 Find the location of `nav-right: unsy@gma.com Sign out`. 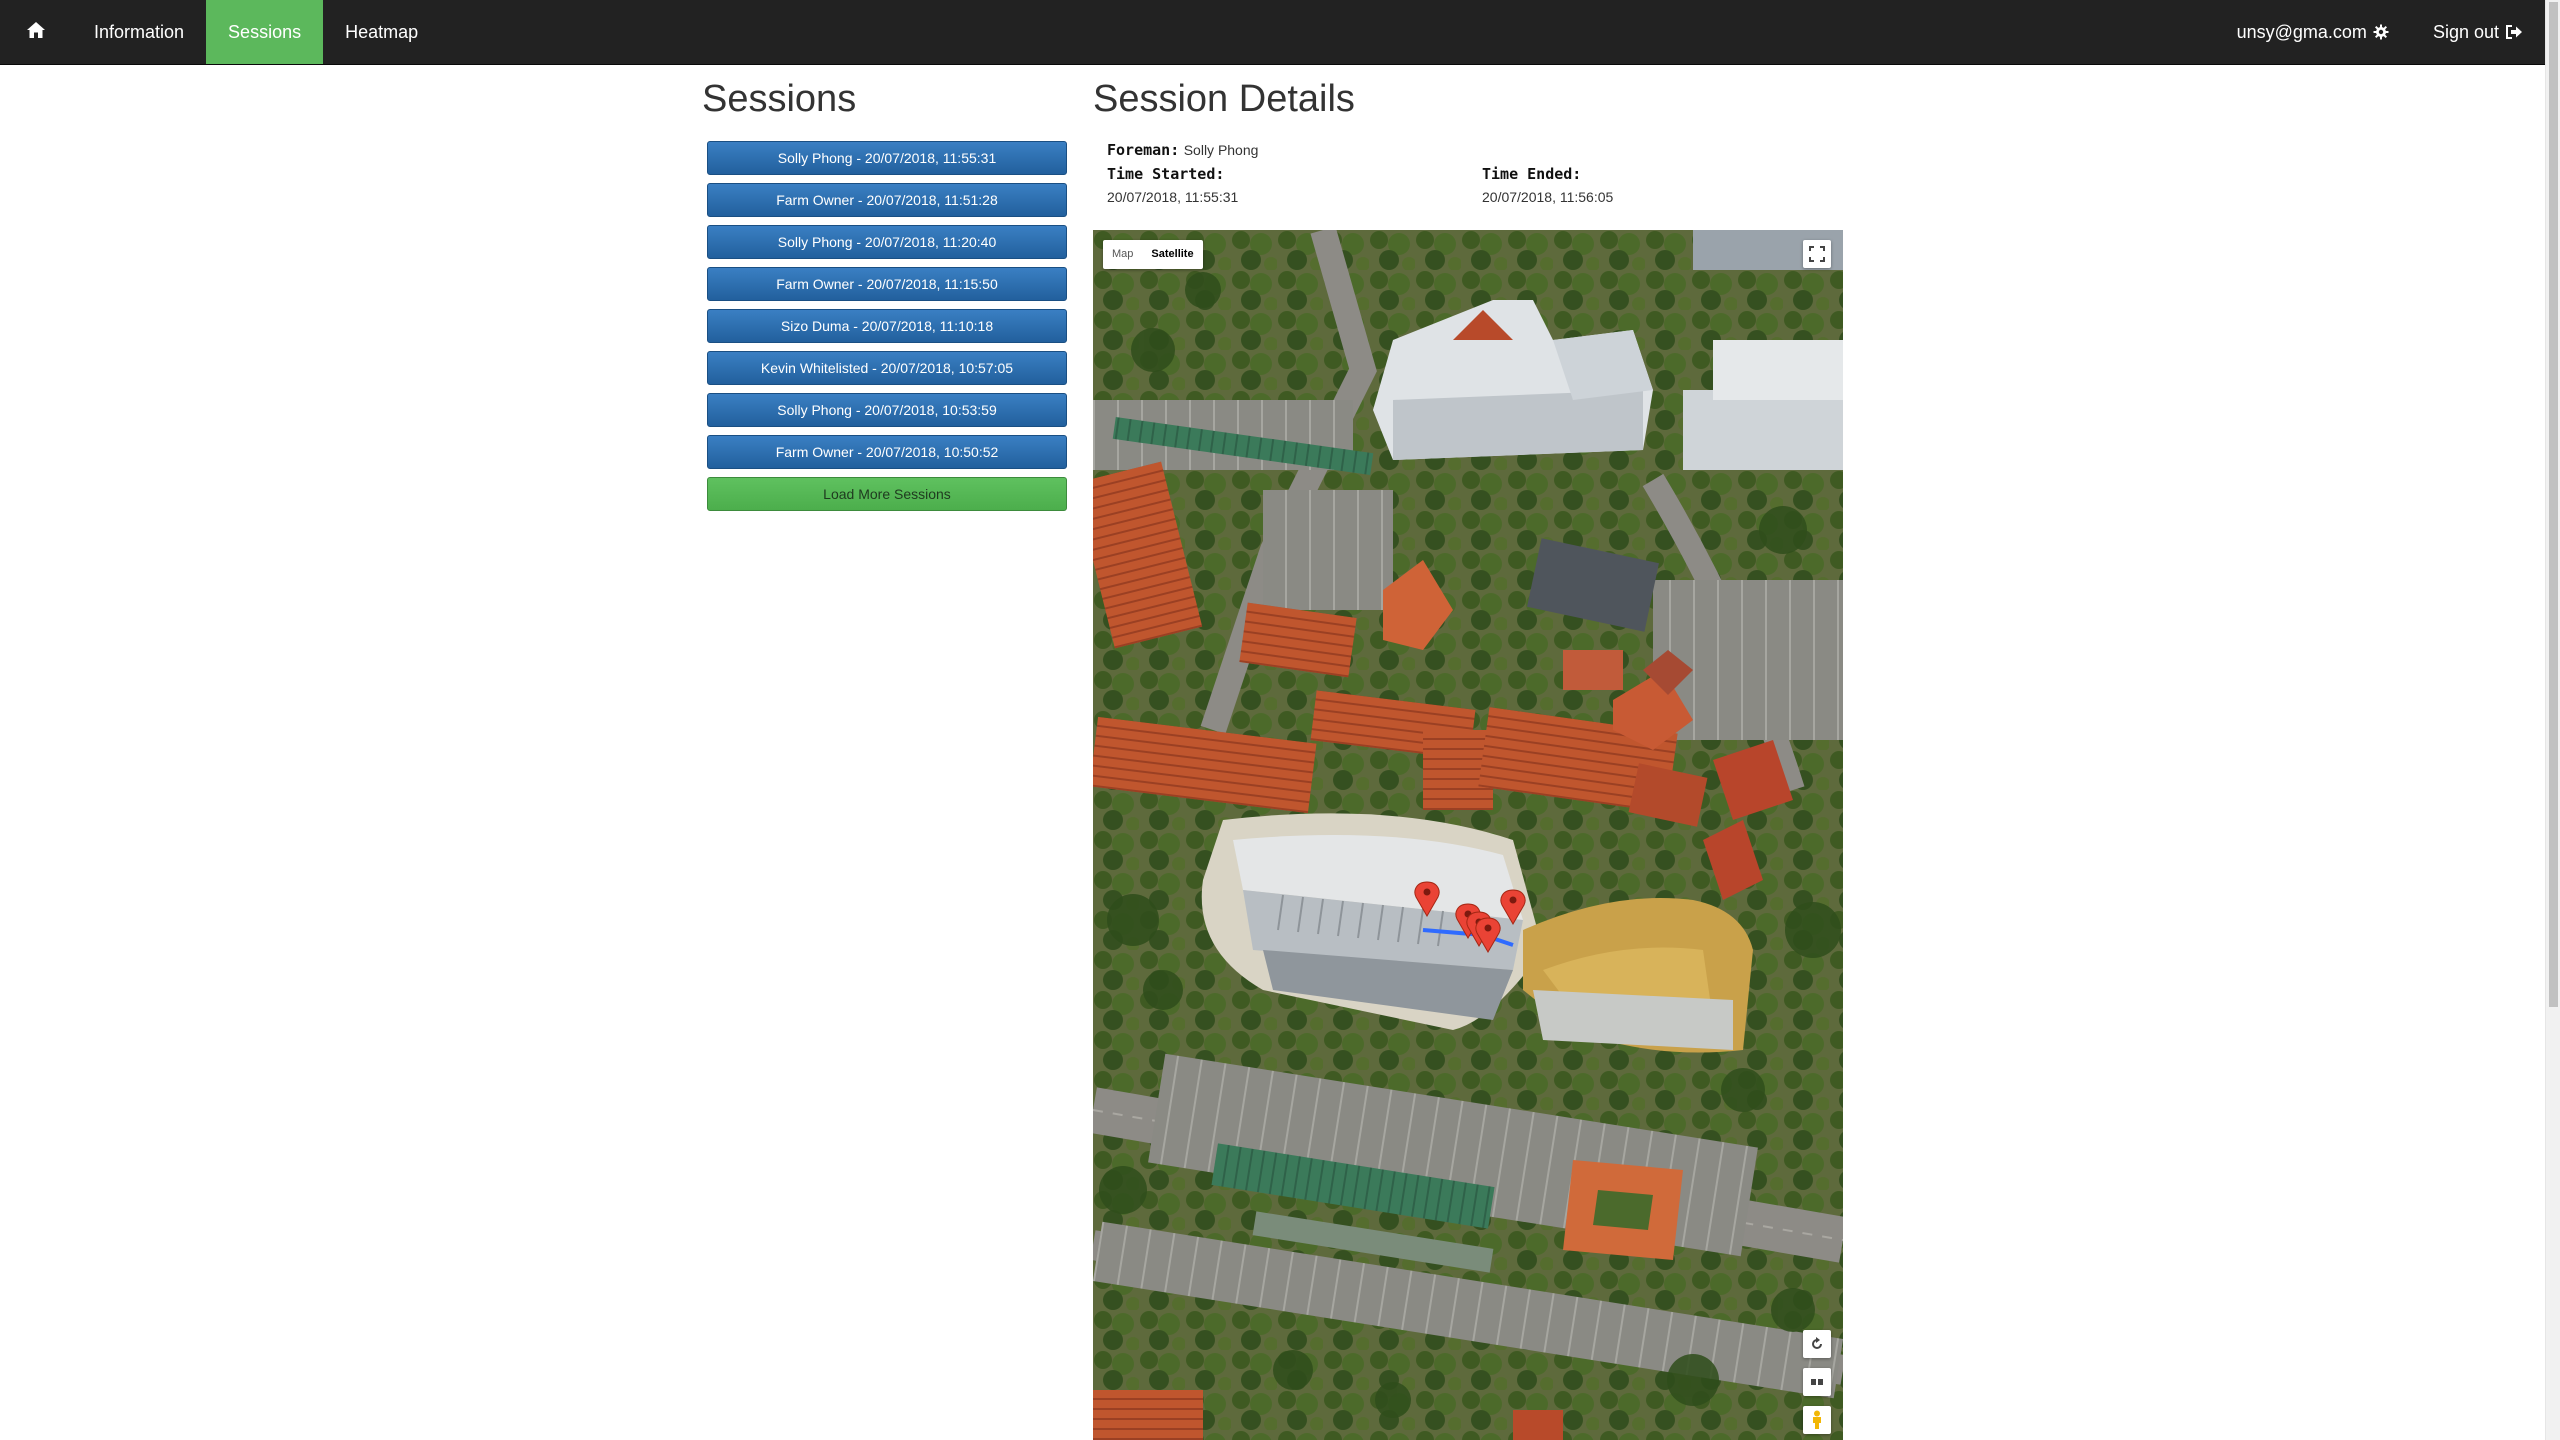

nav-right: unsy@gma.com Sign out is located at coordinates (2380, 32).